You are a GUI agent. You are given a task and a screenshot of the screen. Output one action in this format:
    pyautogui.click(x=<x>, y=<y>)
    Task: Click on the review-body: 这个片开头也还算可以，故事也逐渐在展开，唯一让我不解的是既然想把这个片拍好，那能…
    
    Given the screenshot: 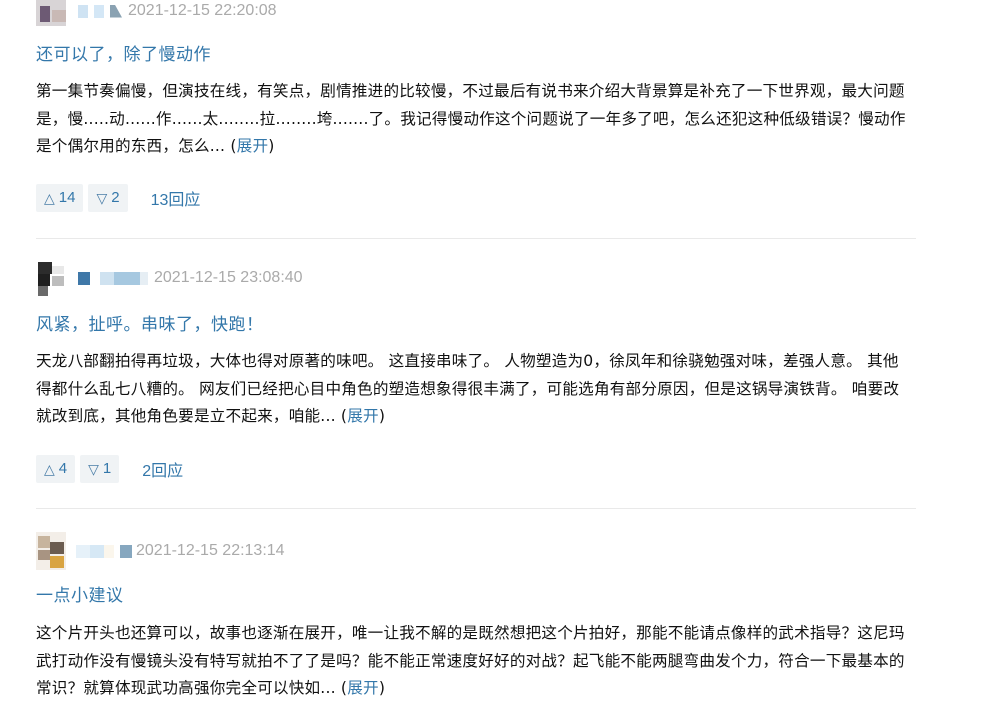 What is the action you would take?
    pyautogui.click(x=470, y=660)
    